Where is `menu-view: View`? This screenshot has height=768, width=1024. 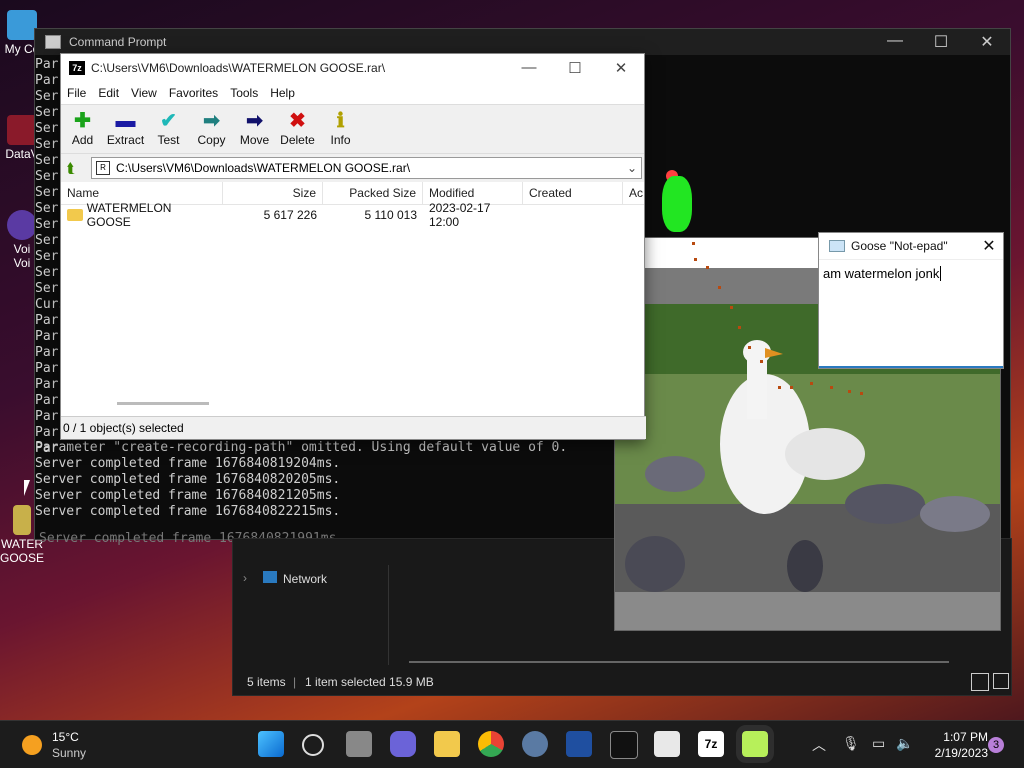
menu-view: View is located at coordinates (144, 93).